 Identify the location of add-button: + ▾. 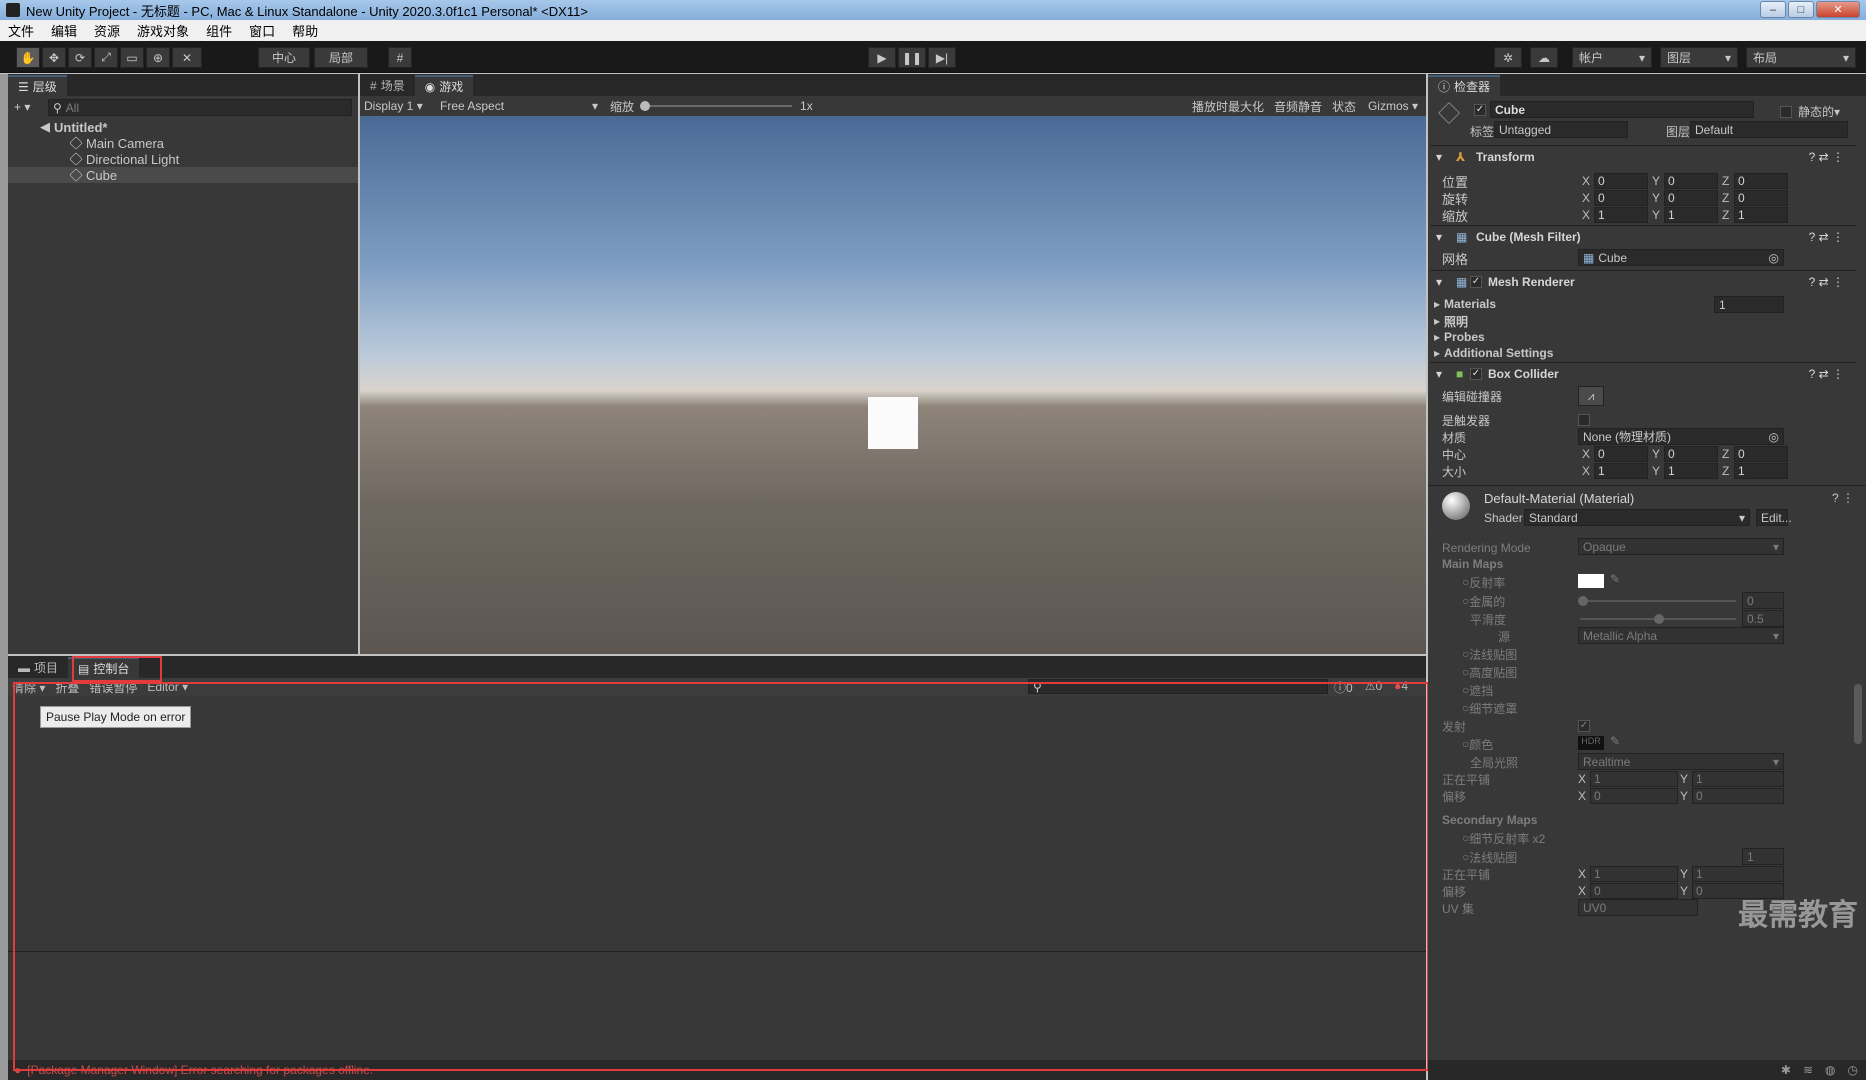
(27, 108).